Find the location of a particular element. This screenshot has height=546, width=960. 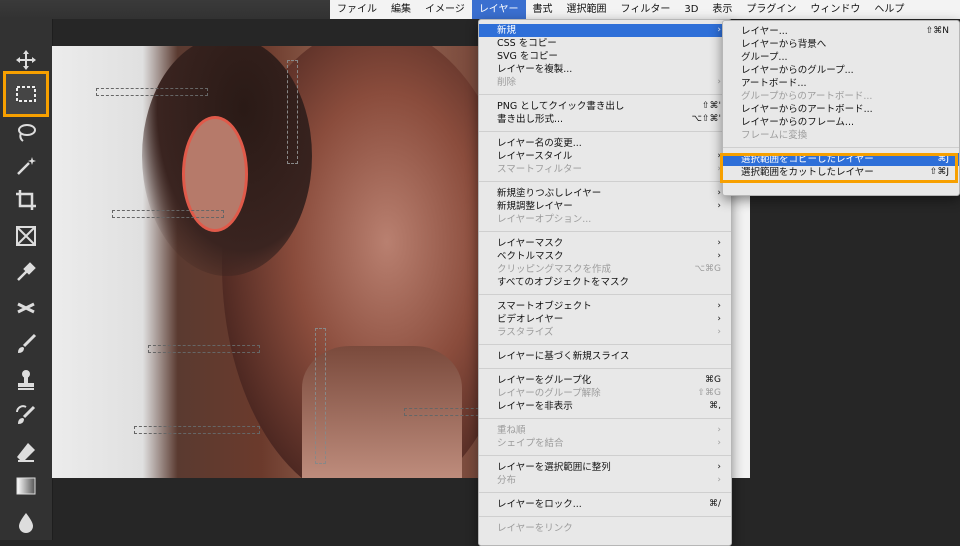

menu-item: フレームに変換 is located at coordinates (841, 135).